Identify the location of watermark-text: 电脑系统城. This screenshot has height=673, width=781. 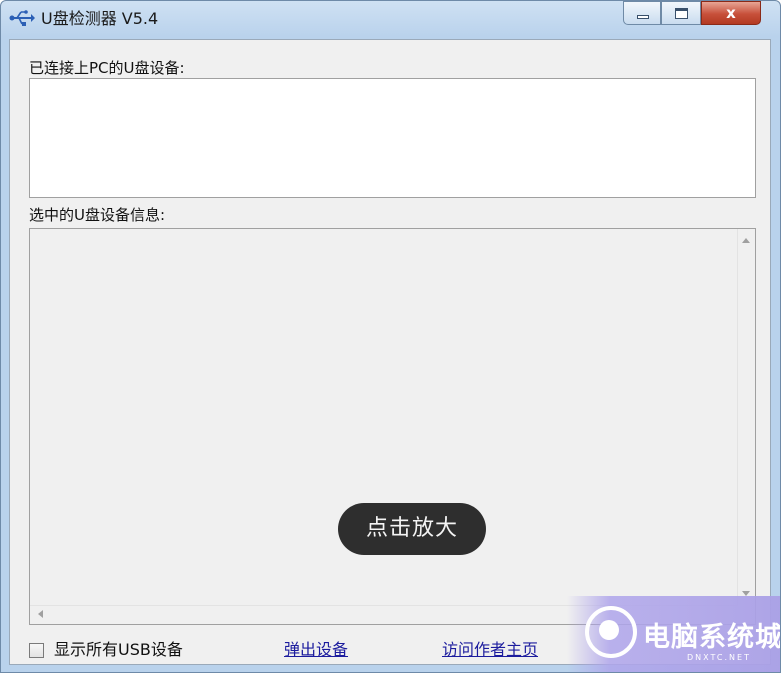
(712, 637).